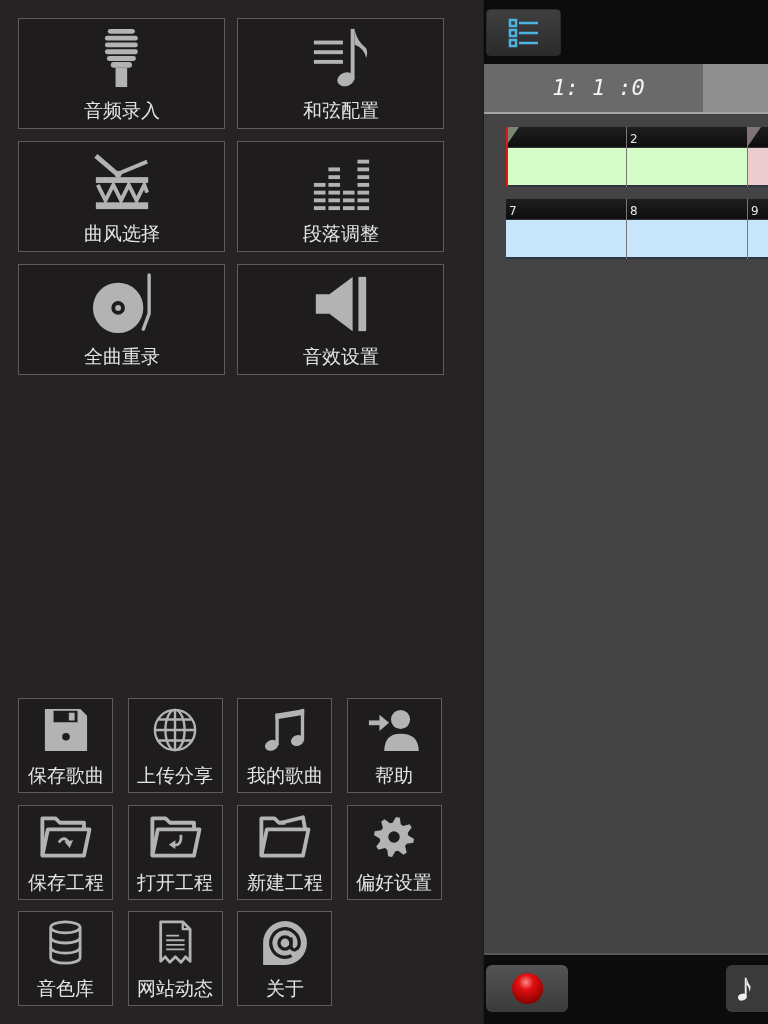 The width and height of the screenshot is (768, 1024). What do you see at coordinates (285, 745) in the screenshot?
I see `menu-tile: 我的歌曲` at bounding box center [285, 745].